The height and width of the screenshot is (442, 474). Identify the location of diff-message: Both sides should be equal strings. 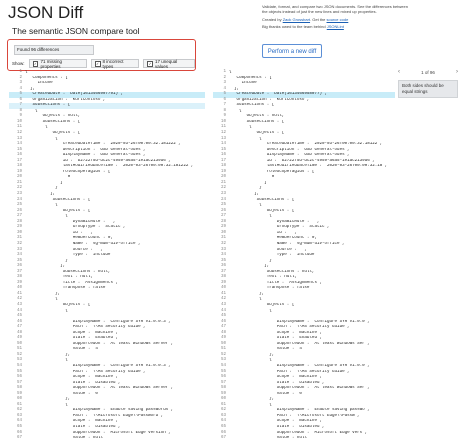
(428, 89).